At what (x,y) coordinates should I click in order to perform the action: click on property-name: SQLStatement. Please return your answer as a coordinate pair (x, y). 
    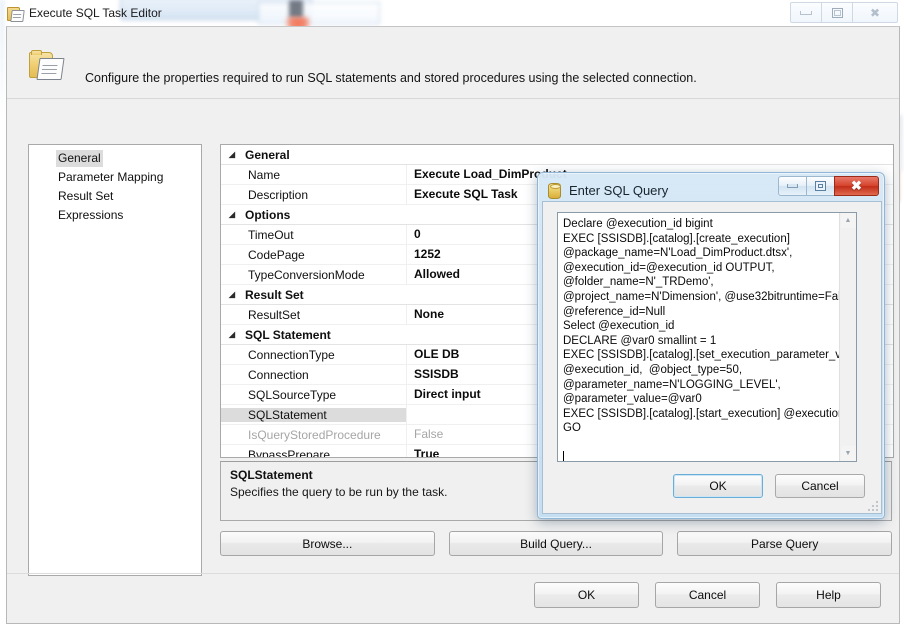
    Looking at the image, I should click on (313, 414).